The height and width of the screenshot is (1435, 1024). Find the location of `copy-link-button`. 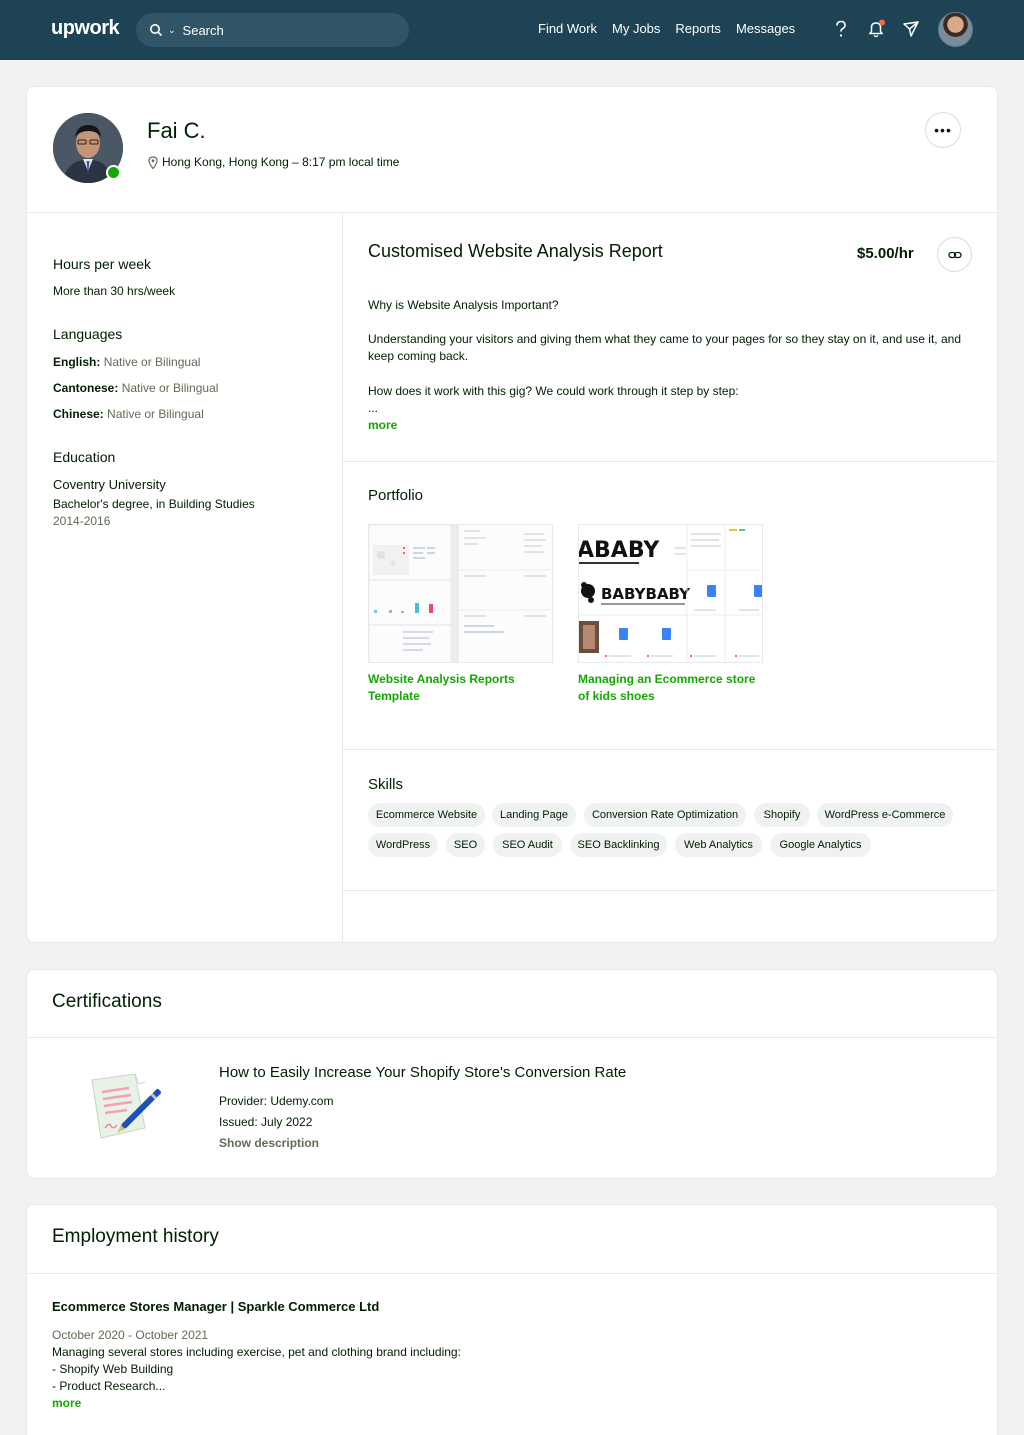

copy-link-button is located at coordinates (954, 254).